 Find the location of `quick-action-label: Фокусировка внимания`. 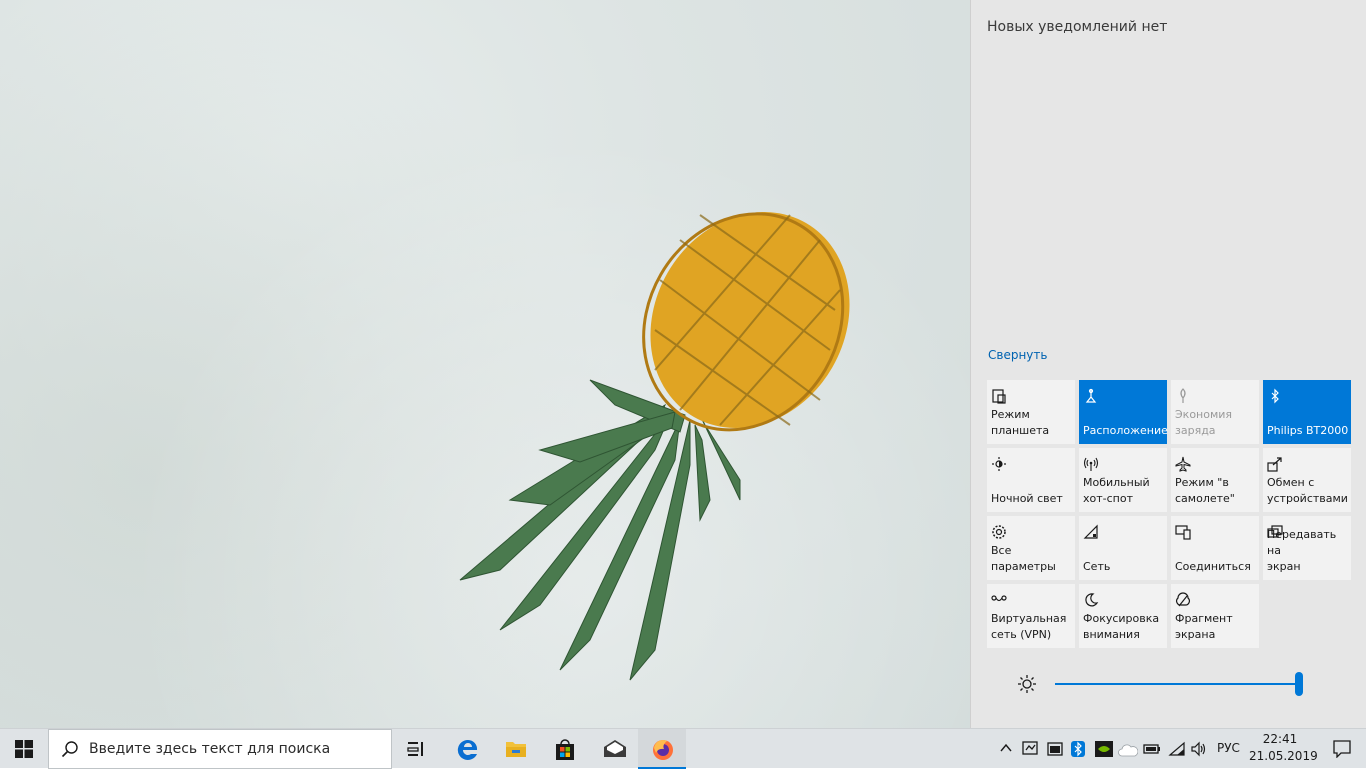

quick-action-label: Фокусировка внимания is located at coordinates (1121, 626).